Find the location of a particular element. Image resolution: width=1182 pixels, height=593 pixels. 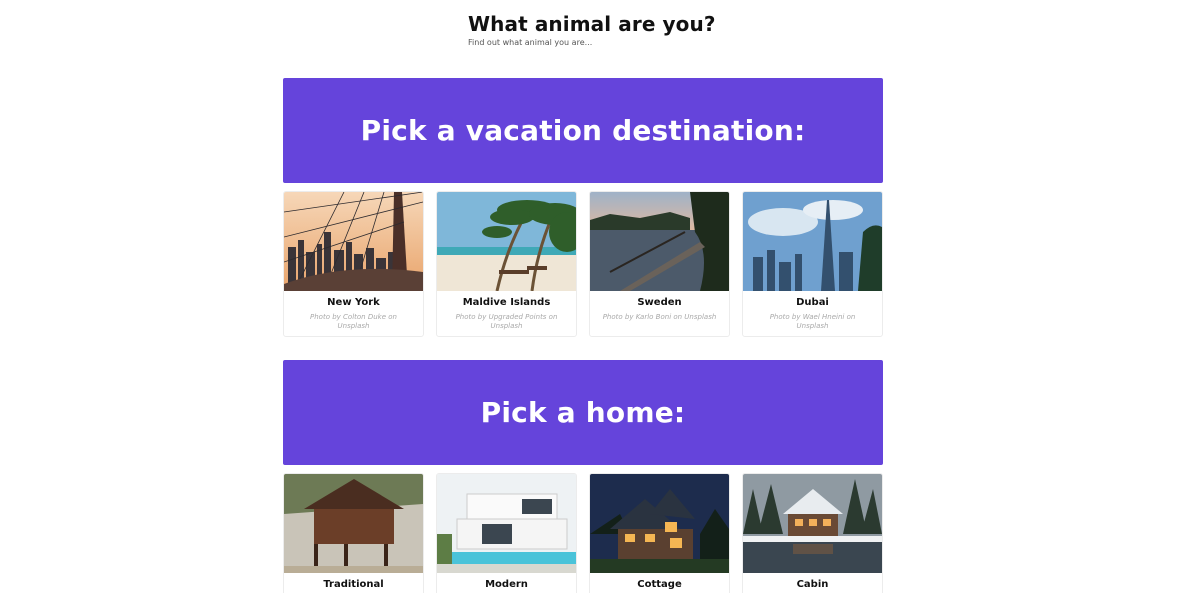

traditional-photo is located at coordinates (353, 523).